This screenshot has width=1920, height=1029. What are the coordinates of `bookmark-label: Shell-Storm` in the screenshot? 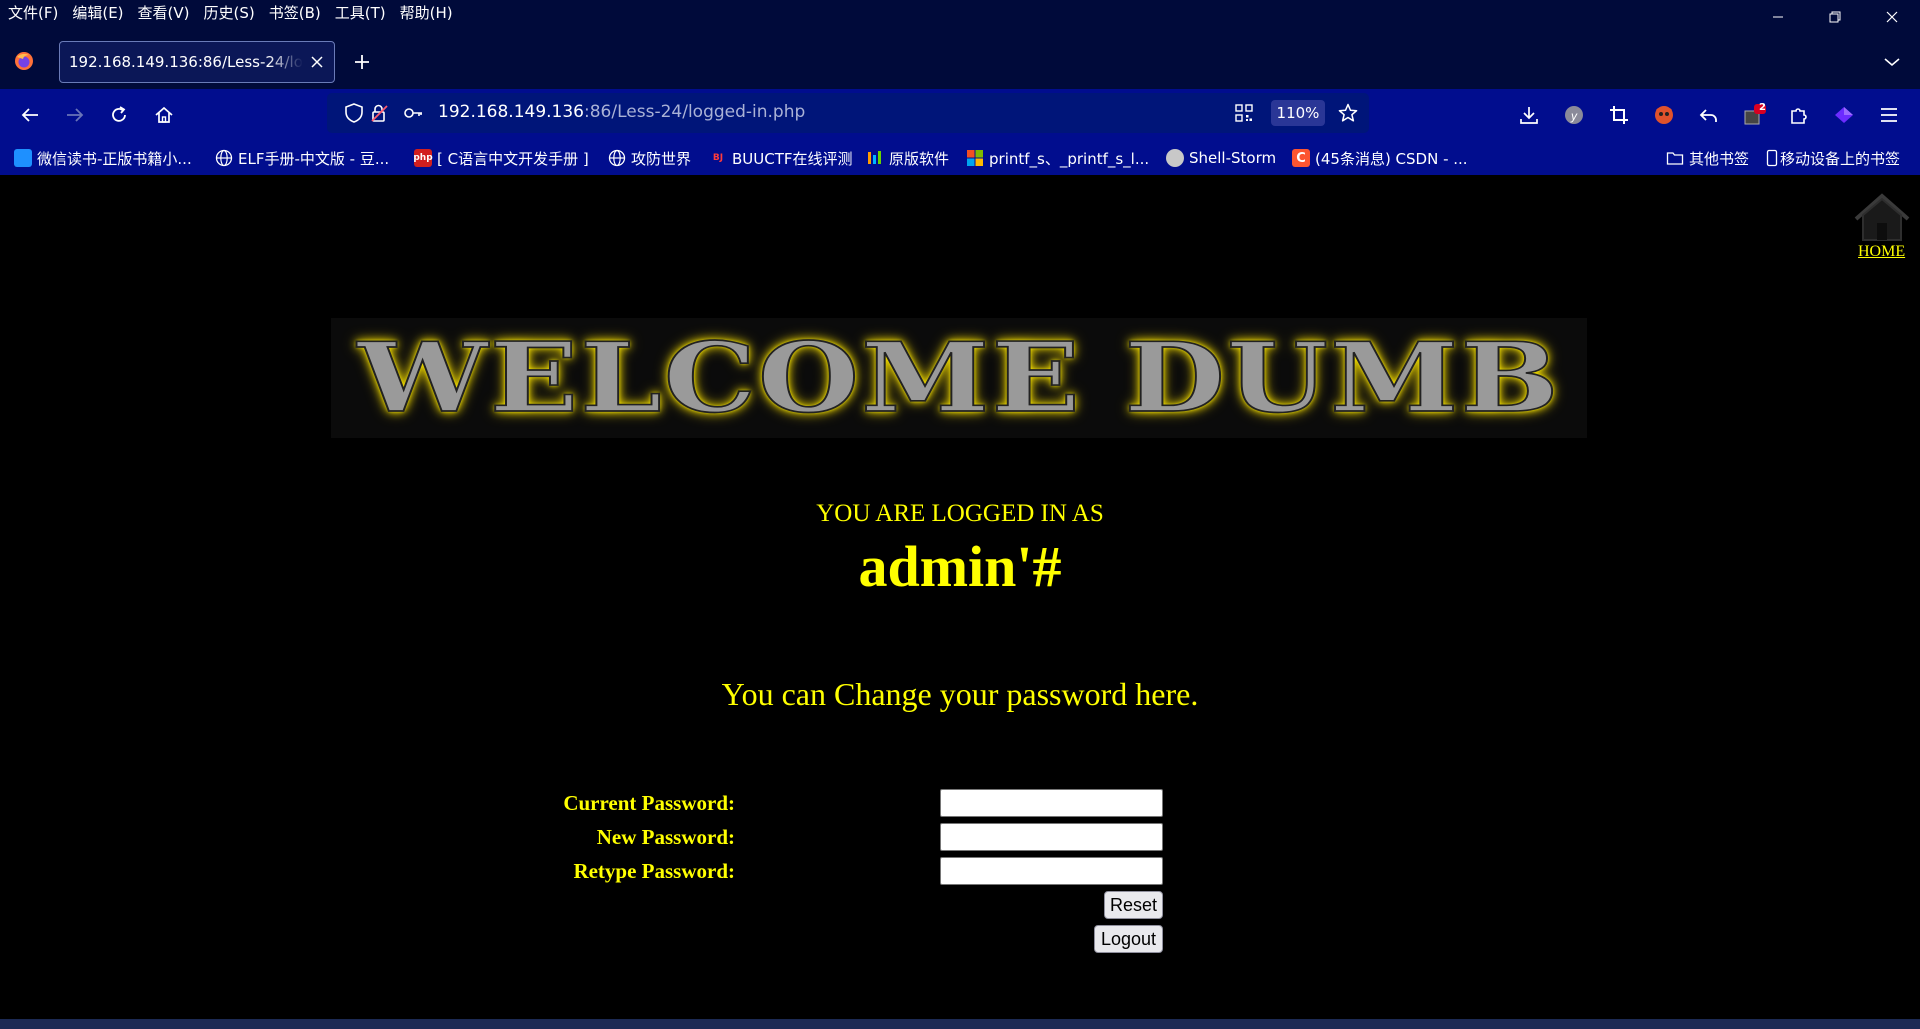 It's located at (1233, 158).